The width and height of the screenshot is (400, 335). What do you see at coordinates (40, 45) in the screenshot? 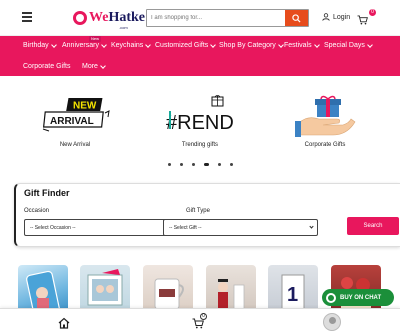
I see `nav-item-birthday: Birthday` at bounding box center [40, 45].